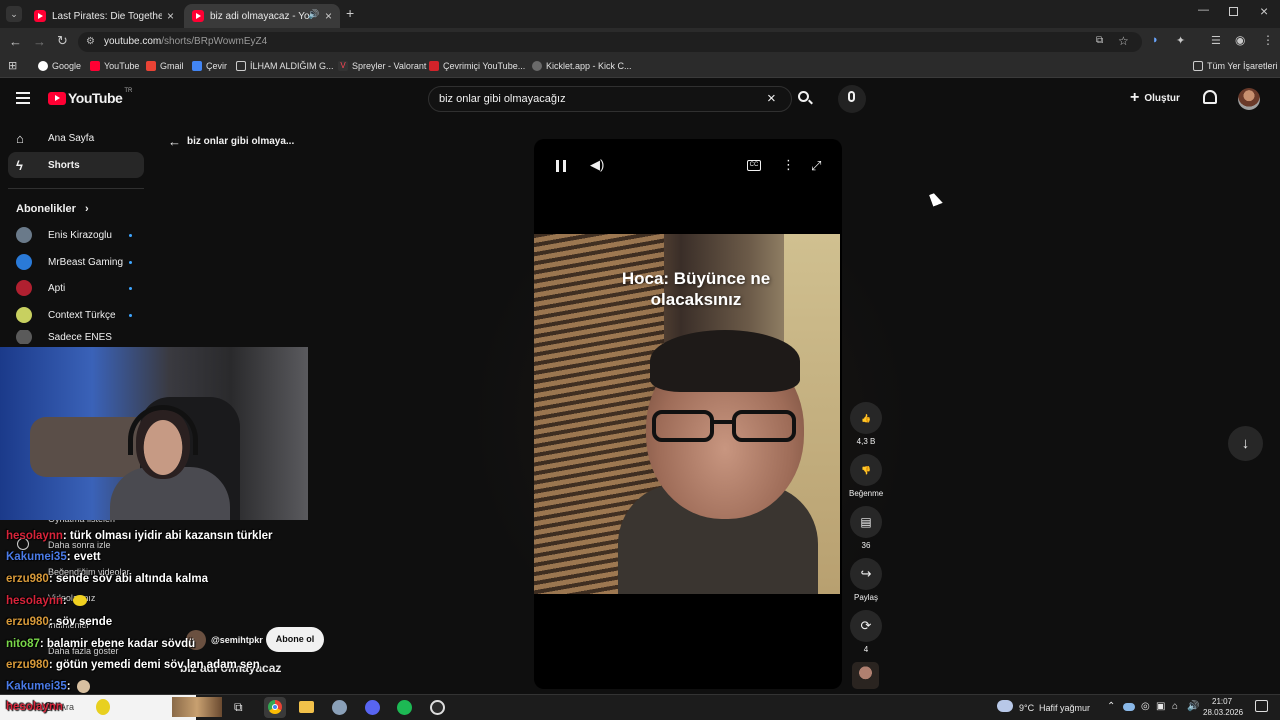 The width and height of the screenshot is (1280, 720). What do you see at coordinates (114, 66) in the screenshot?
I see `bookmark-youtube: YouTube` at bounding box center [114, 66].